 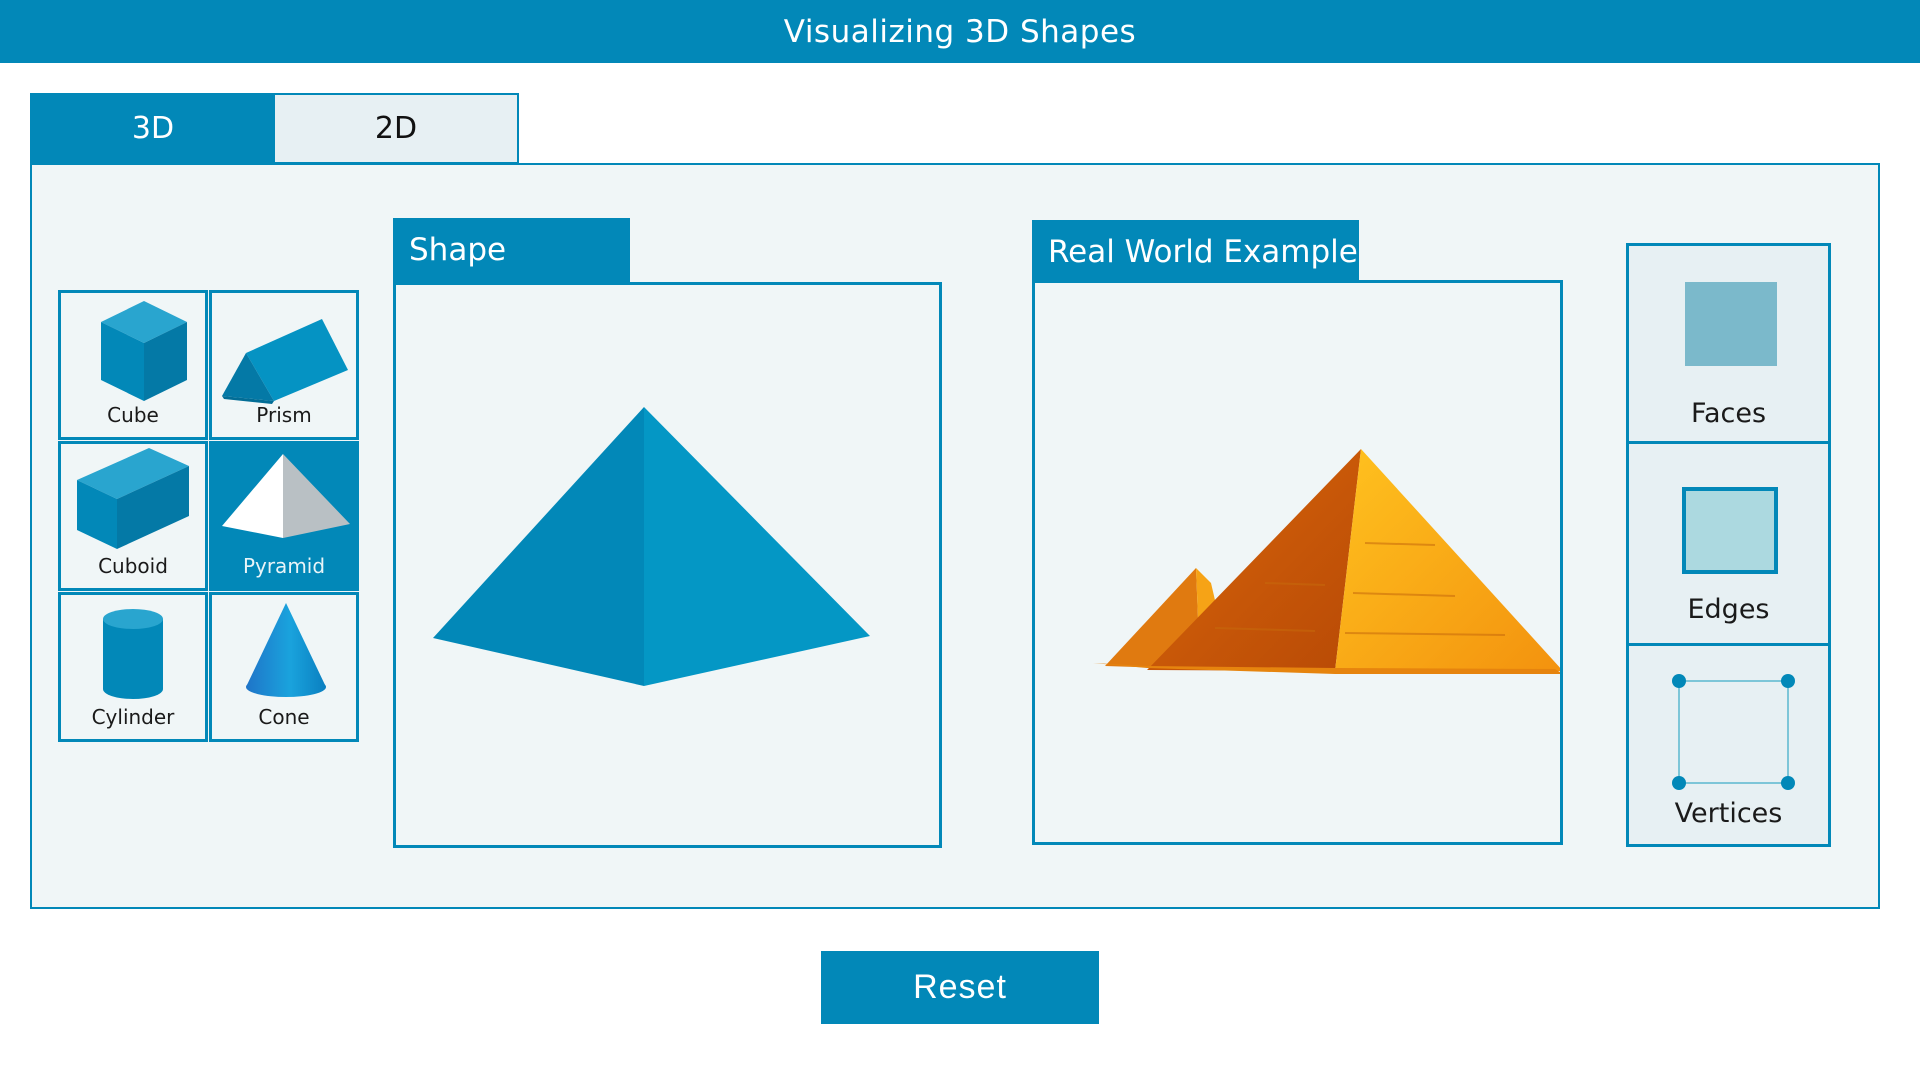 I want to click on property-label: Faces, so click(x=1728, y=413).